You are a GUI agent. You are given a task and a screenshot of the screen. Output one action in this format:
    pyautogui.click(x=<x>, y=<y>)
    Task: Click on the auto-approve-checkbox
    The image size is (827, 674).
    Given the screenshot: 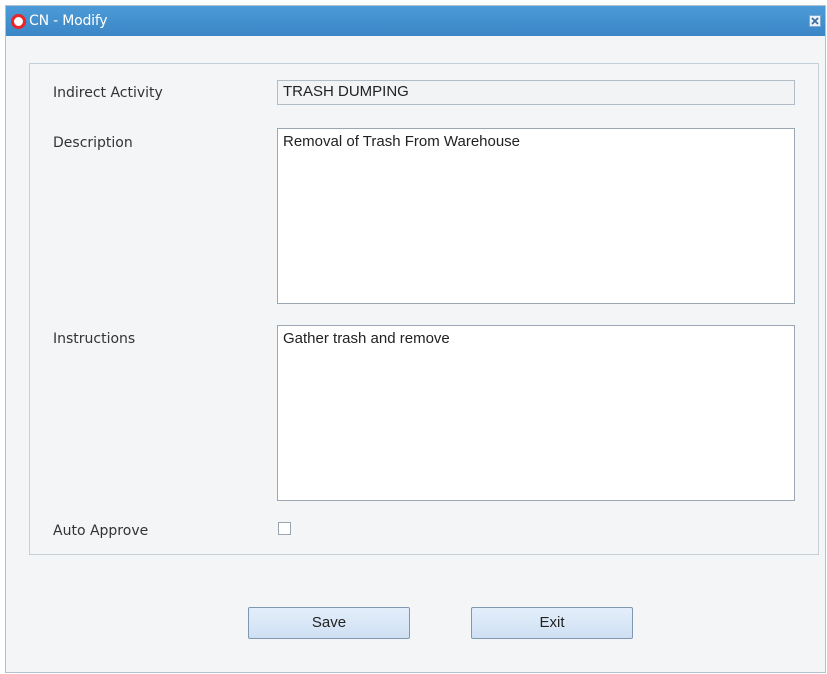 What is the action you would take?
    pyautogui.click(x=284, y=528)
    